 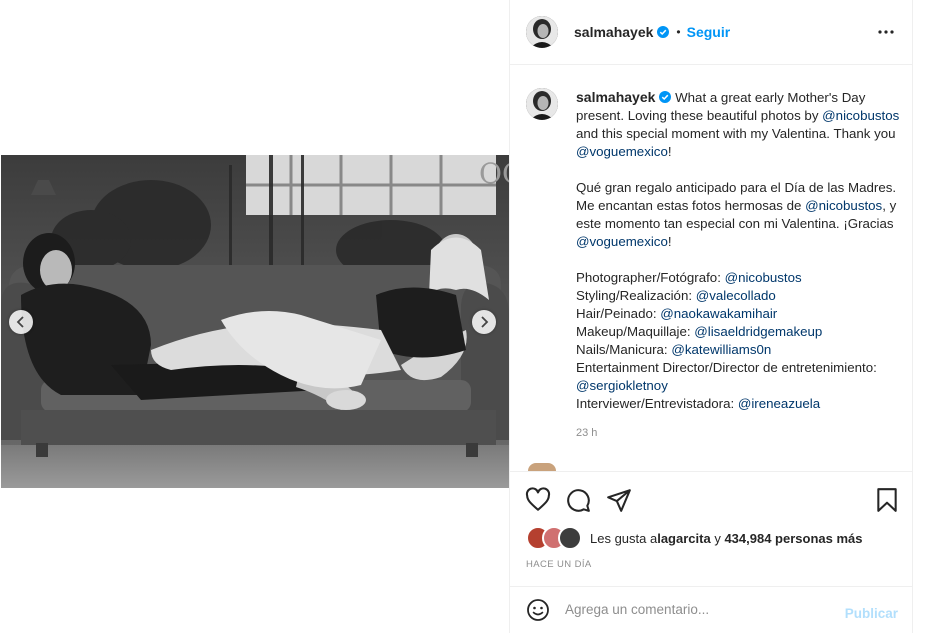 What do you see at coordinates (635, 331) in the screenshot?
I see `credit-label: Makeup/Maquillaje:` at bounding box center [635, 331].